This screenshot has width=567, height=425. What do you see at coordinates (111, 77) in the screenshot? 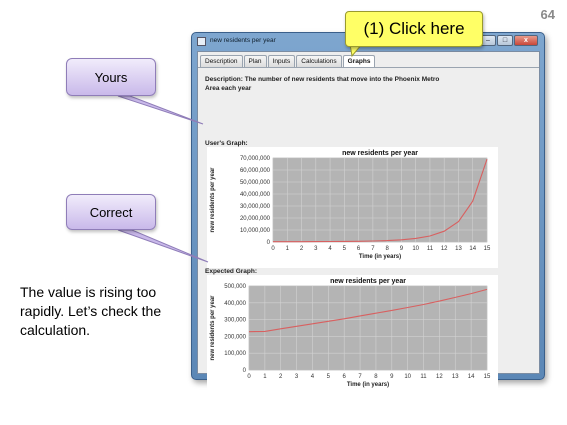
I see `yours-callout: Yours` at bounding box center [111, 77].